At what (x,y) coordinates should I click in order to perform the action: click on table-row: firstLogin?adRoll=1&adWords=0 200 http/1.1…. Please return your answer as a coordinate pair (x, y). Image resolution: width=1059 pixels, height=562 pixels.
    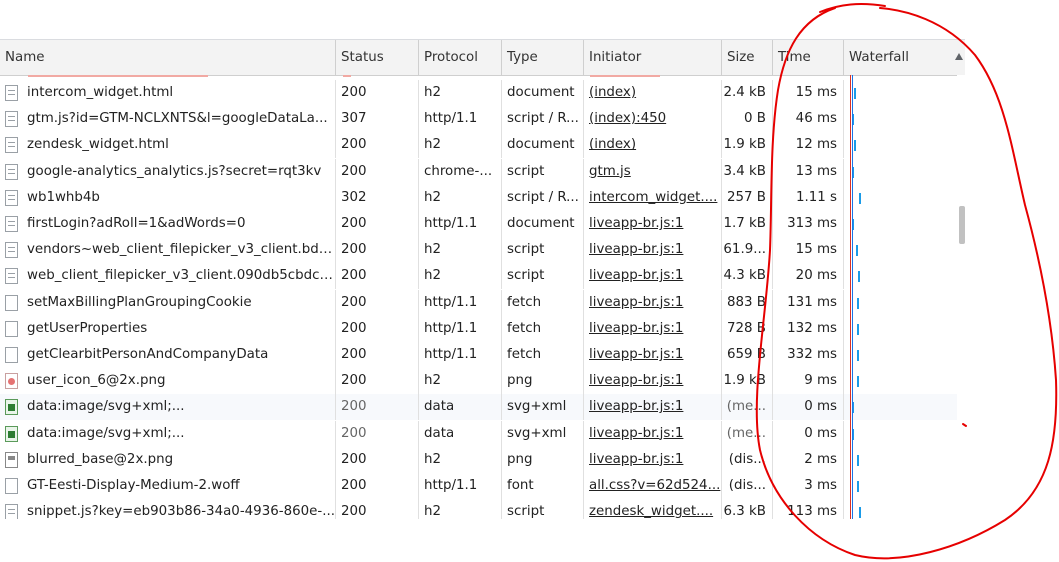
    Looking at the image, I should click on (478, 224).